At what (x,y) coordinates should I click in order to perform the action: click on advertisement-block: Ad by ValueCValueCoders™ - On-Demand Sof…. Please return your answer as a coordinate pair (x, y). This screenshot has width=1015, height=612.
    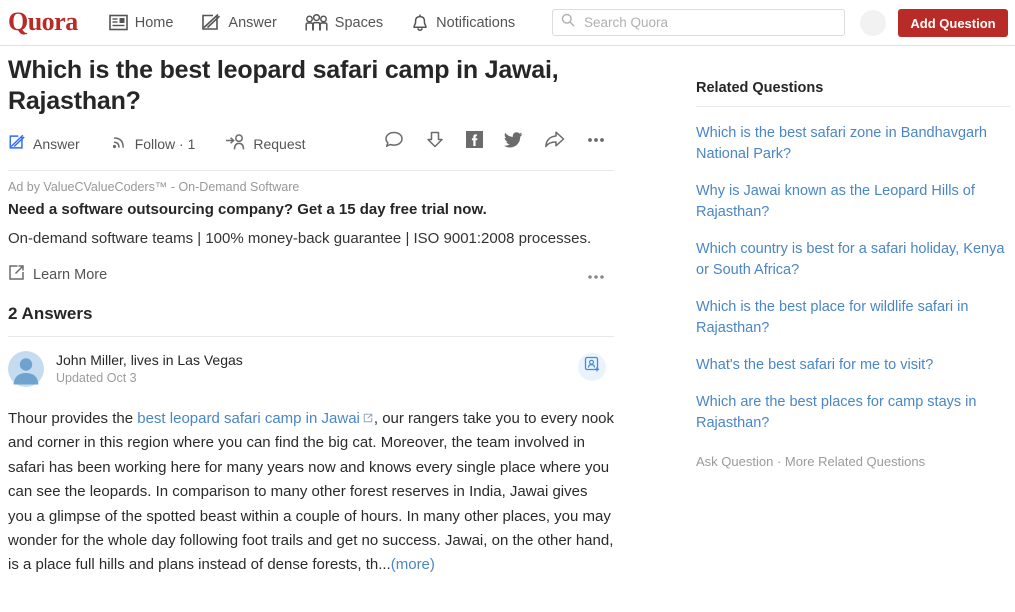
    Looking at the image, I should click on (311, 228).